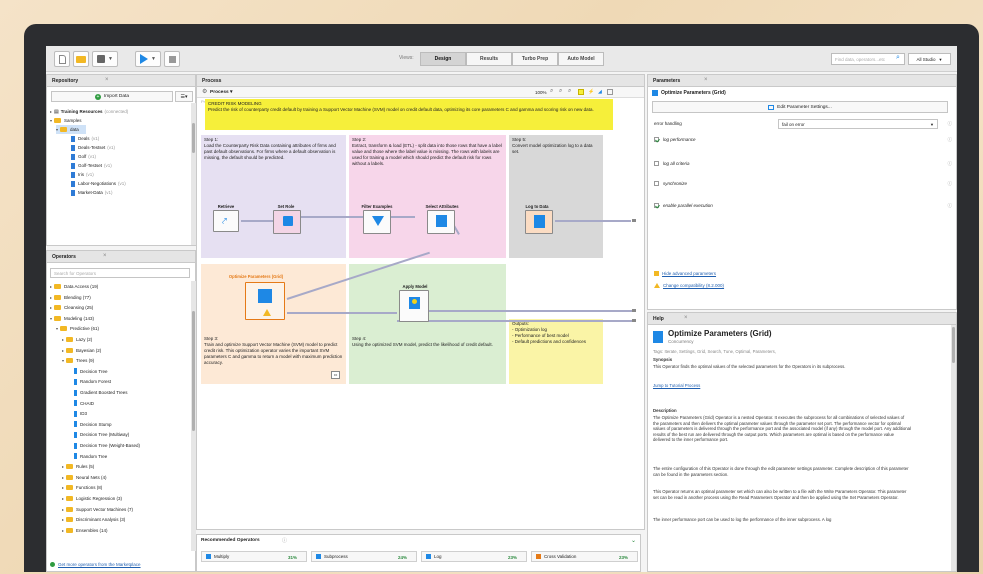 The width and height of the screenshot is (983, 574). Describe the element at coordinates (77, 413) in the screenshot. I see `list-item: ID3` at that location.